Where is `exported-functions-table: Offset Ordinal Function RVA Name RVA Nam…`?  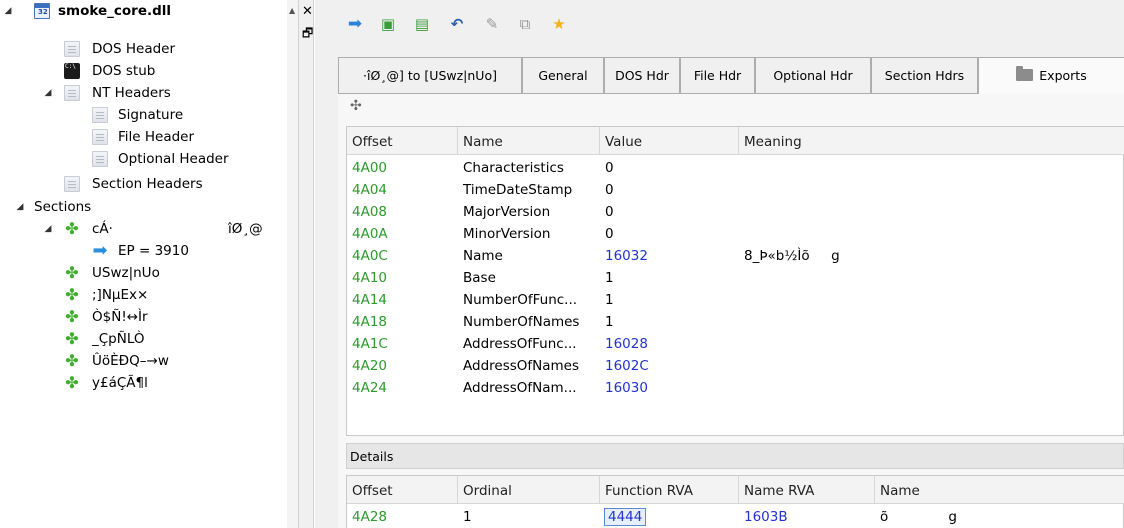
exported-functions-table: Offset Ordinal Function RVA Name RVA Nam… is located at coordinates (735, 501).